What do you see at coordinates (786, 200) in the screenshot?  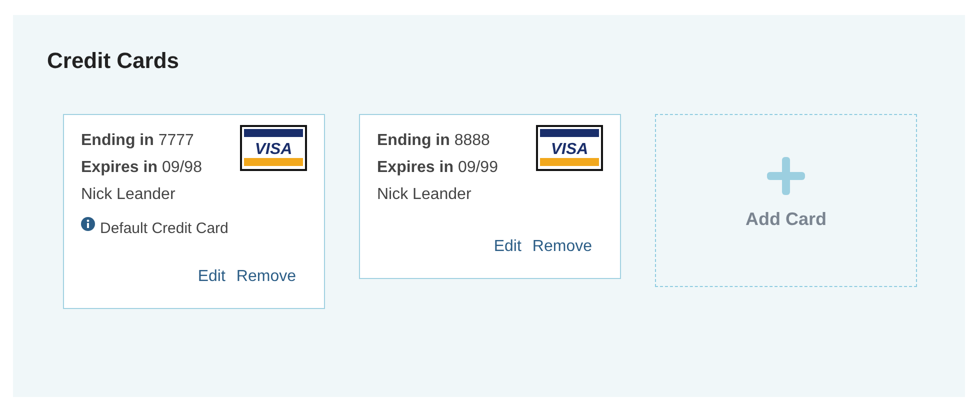 I see `add-card-button: Add Card` at bounding box center [786, 200].